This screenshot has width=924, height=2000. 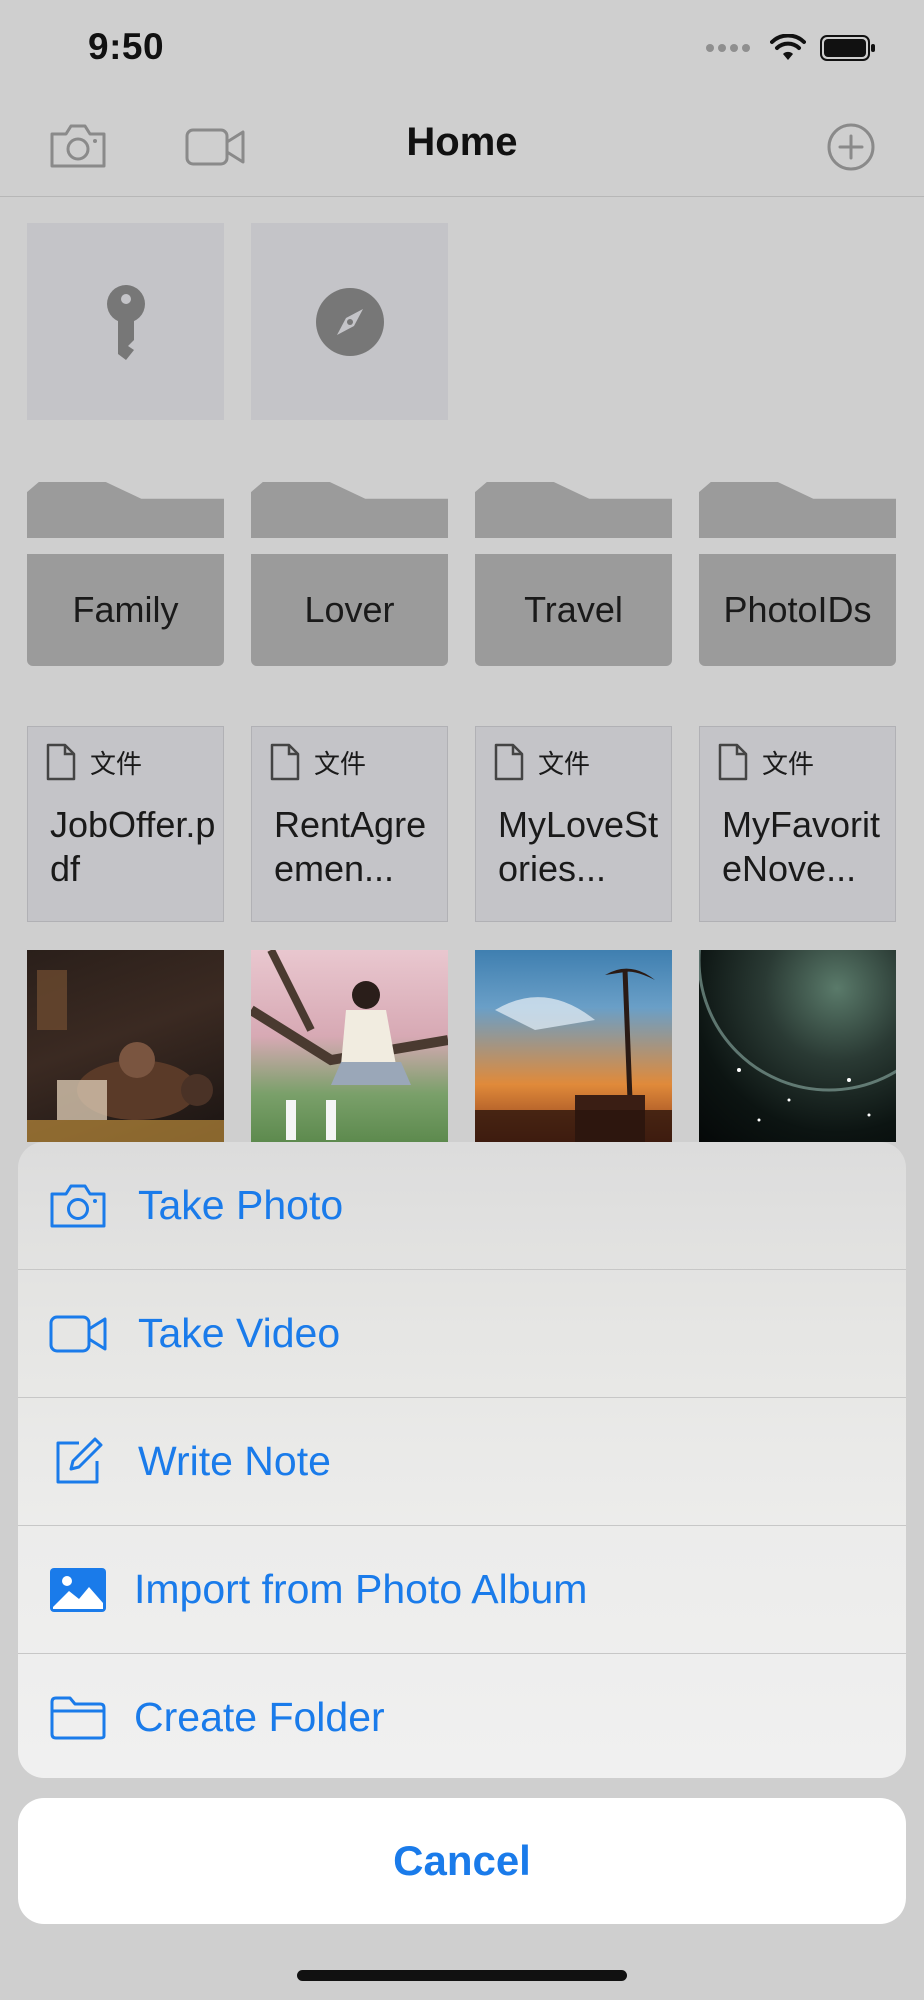 I want to click on folder-label: Lover, so click(x=349, y=610).